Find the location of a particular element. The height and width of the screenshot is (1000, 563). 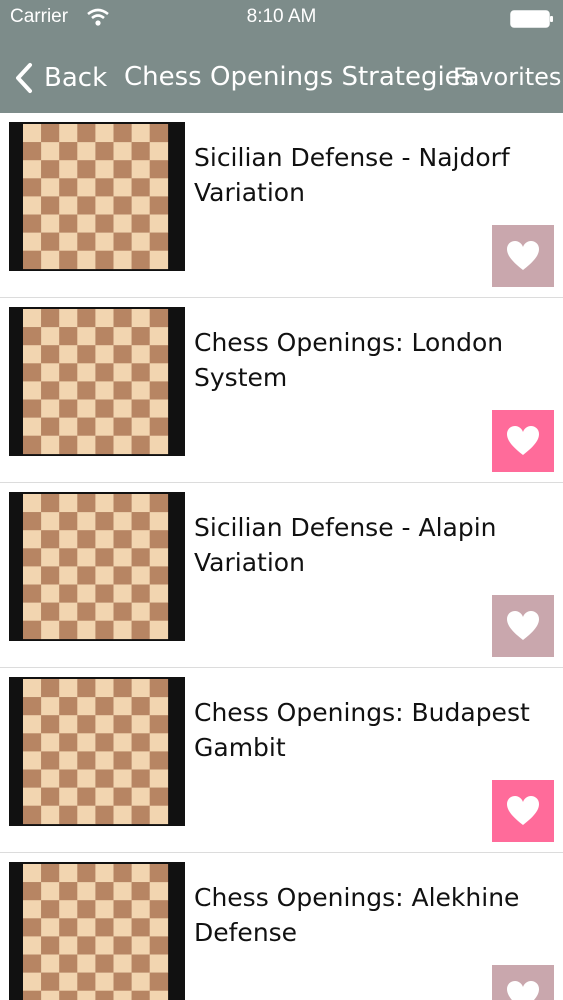

item-title: Sicilian Defense - Alapin Variation is located at coordinates (345, 545).